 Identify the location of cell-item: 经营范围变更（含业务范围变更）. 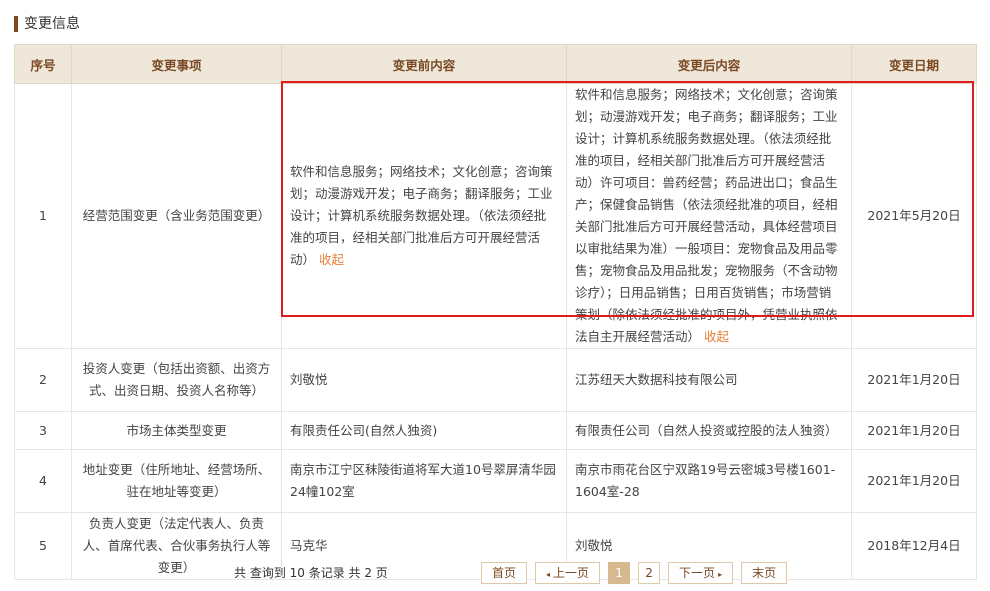
(176, 216).